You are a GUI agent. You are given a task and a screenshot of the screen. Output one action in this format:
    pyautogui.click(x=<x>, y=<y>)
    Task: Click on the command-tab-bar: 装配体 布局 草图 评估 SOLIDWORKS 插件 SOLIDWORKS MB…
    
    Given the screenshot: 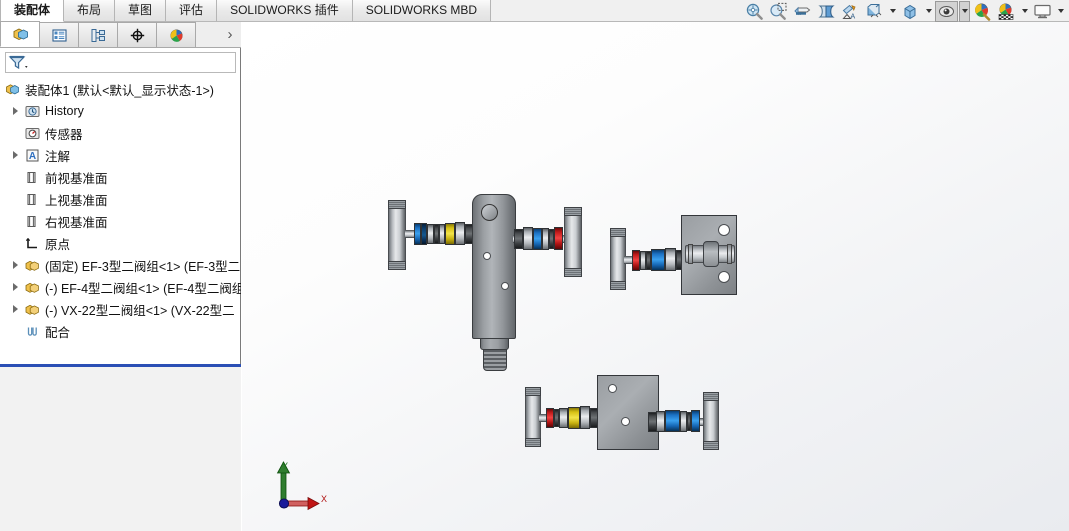 What is the action you would take?
    pyautogui.click(x=534, y=11)
    